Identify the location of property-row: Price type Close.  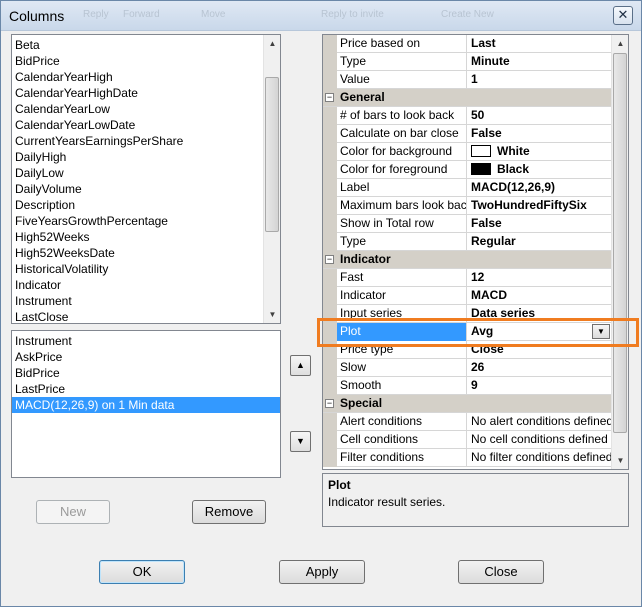
(467, 350).